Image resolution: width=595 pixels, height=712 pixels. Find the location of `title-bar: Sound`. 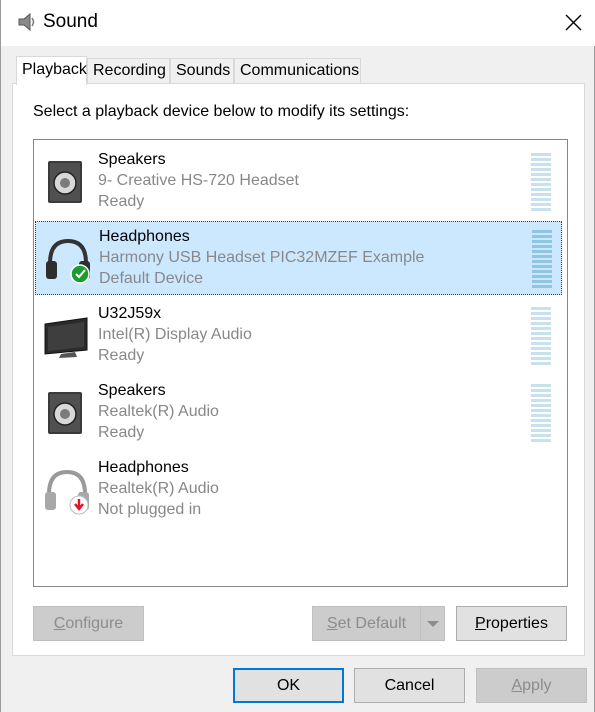

title-bar: Sound is located at coordinates (298, 23).